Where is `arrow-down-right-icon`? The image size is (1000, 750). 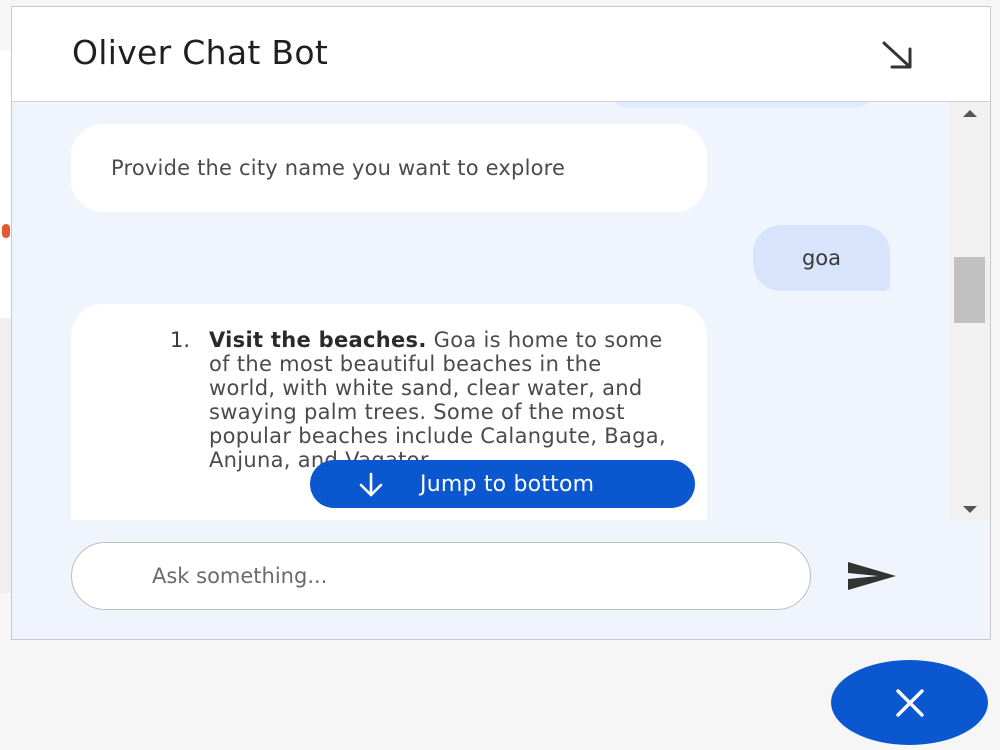 arrow-down-right-icon is located at coordinates (897, 55).